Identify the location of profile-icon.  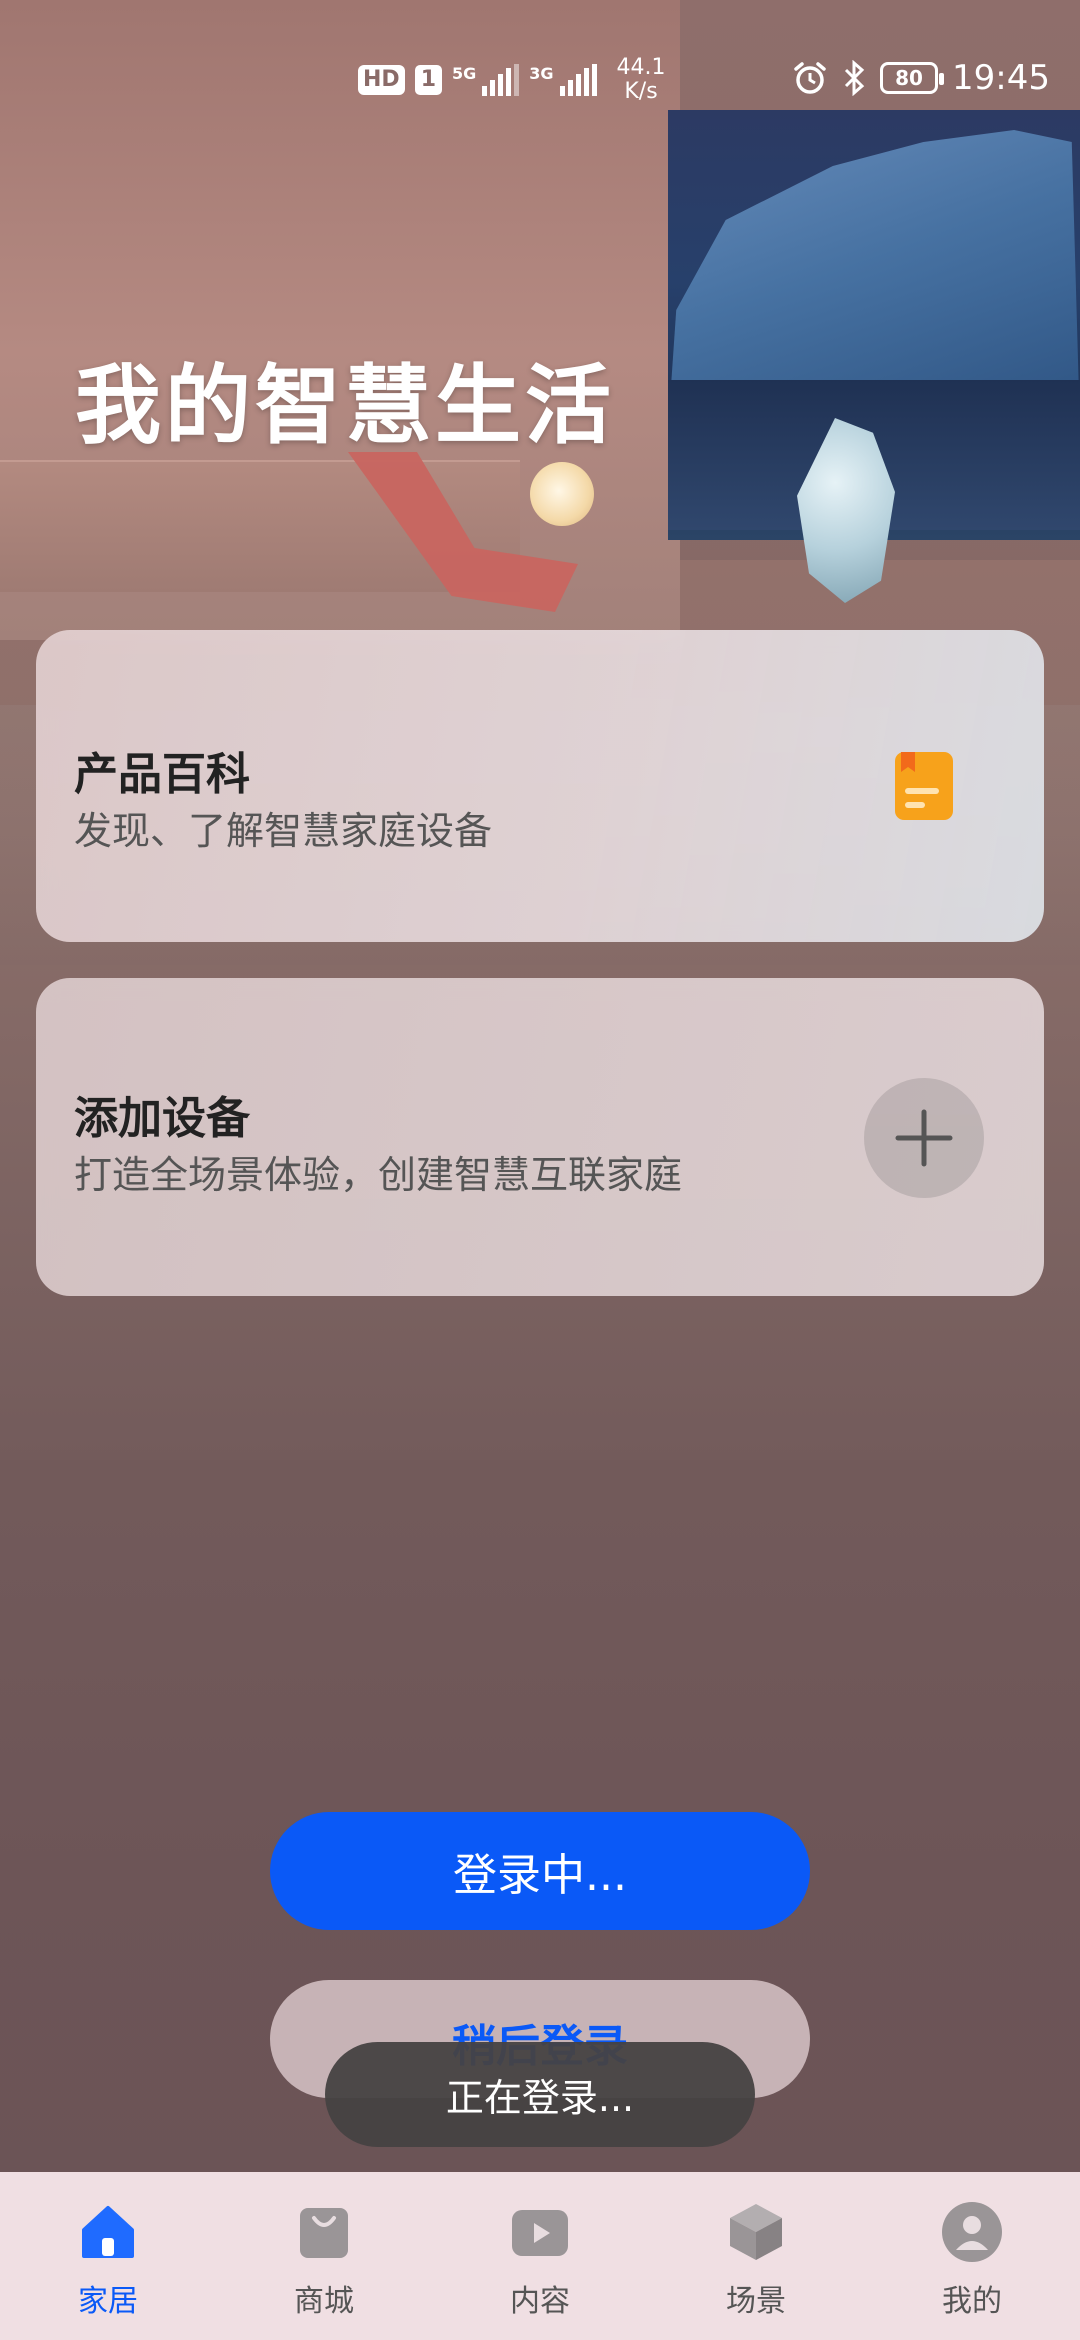
(972, 2232).